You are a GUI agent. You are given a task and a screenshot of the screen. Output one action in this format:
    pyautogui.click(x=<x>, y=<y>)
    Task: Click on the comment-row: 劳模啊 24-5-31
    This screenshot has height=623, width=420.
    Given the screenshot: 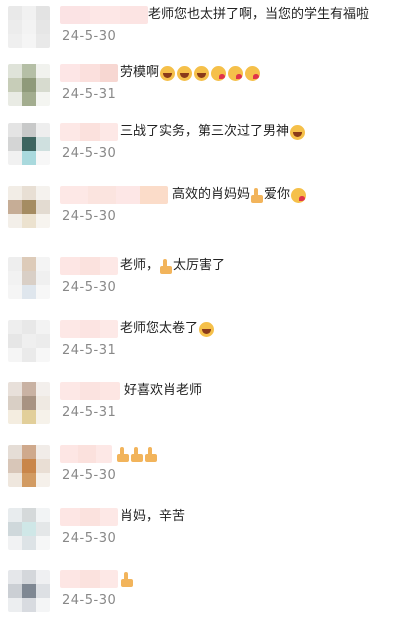 What is the action you would take?
    pyautogui.click(x=210, y=95)
    